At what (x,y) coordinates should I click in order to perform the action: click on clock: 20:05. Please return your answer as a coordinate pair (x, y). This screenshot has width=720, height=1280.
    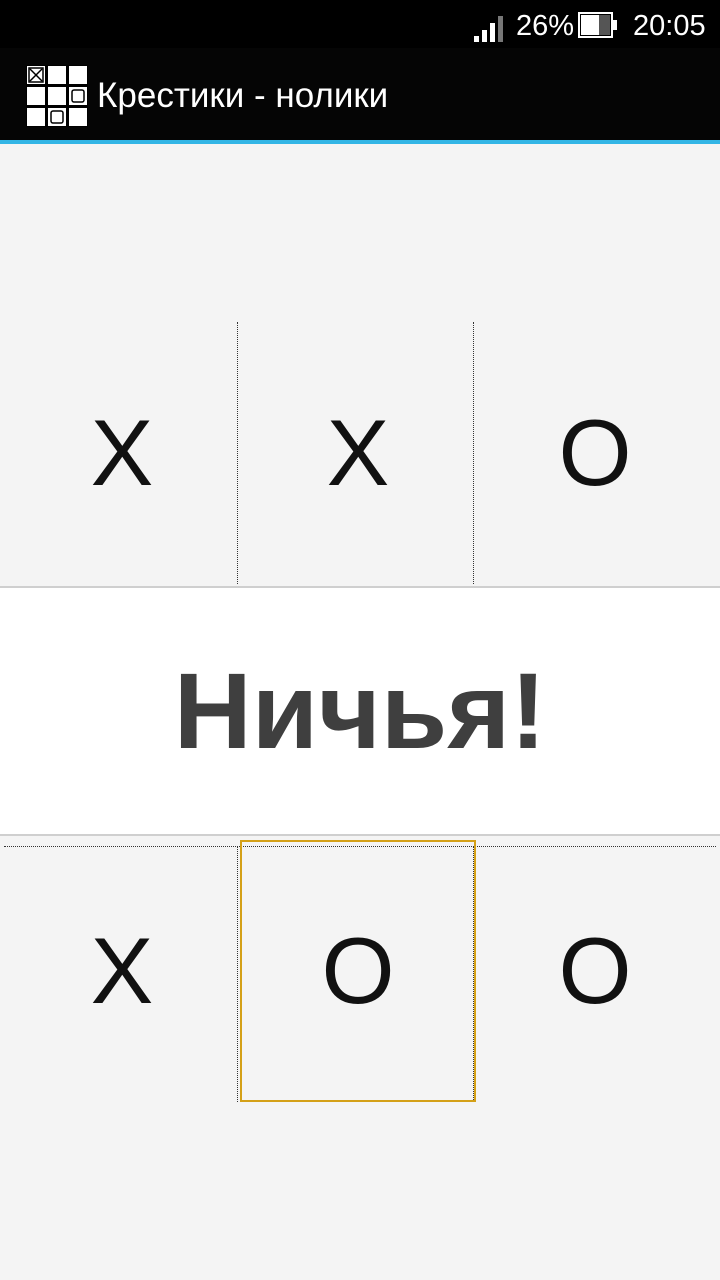
    Looking at the image, I should click on (669, 26).